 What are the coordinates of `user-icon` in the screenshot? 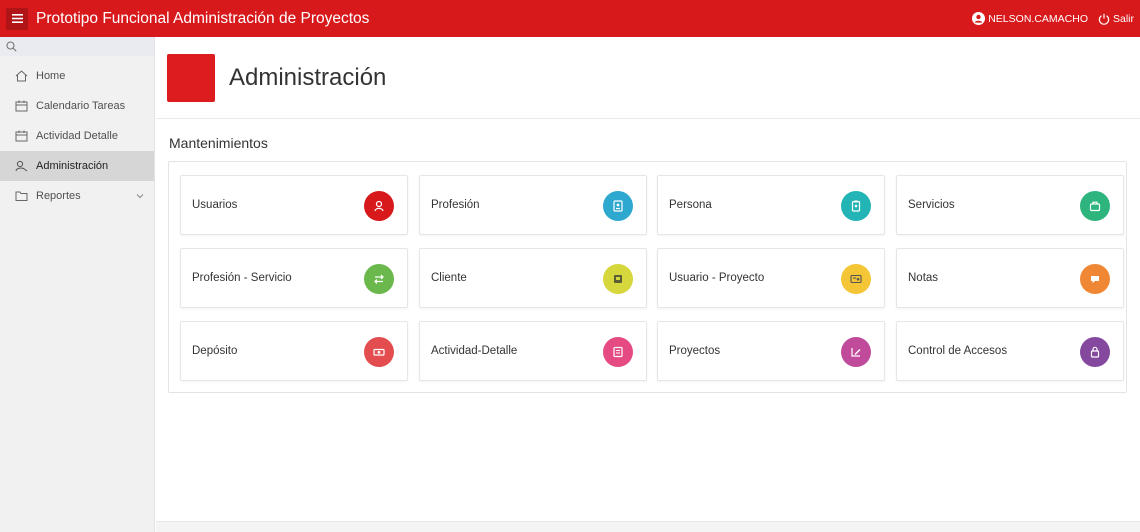 It's located at (379, 206).